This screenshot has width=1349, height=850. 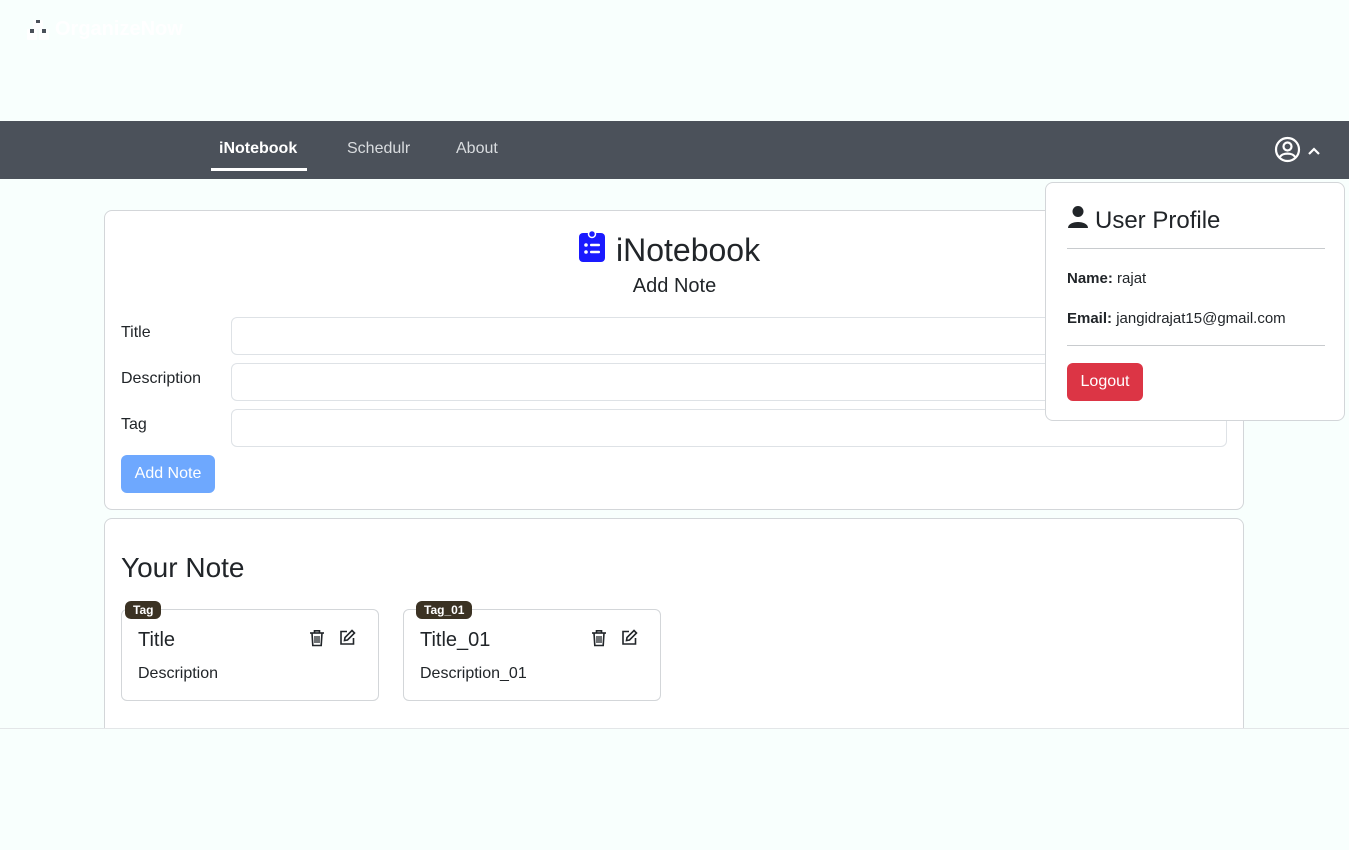 I want to click on note-card: Tag Title Description, so click(x=250, y=651).